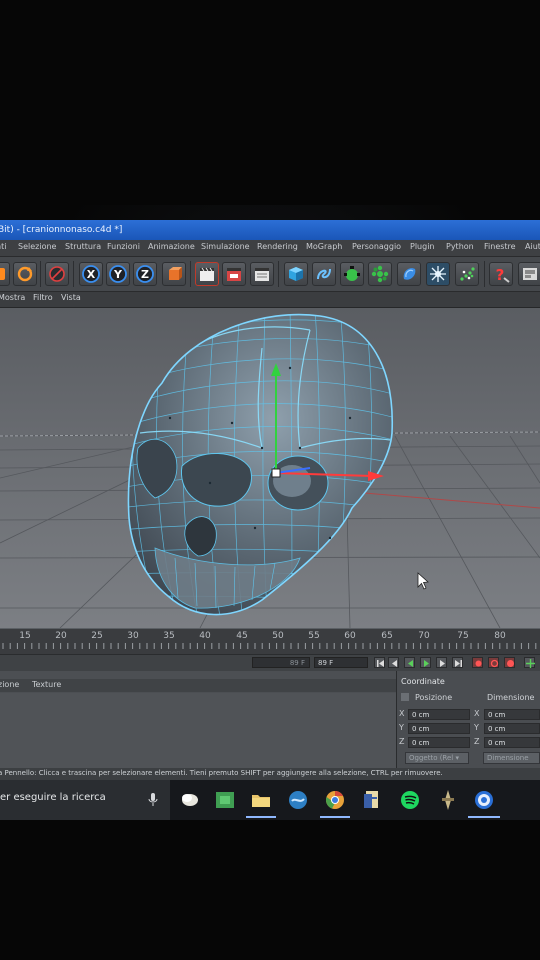 This screenshot has height=960, width=540. Describe the element at coordinates (83, 246) in the screenshot. I see `menu-item-struttura: Struttura` at that location.